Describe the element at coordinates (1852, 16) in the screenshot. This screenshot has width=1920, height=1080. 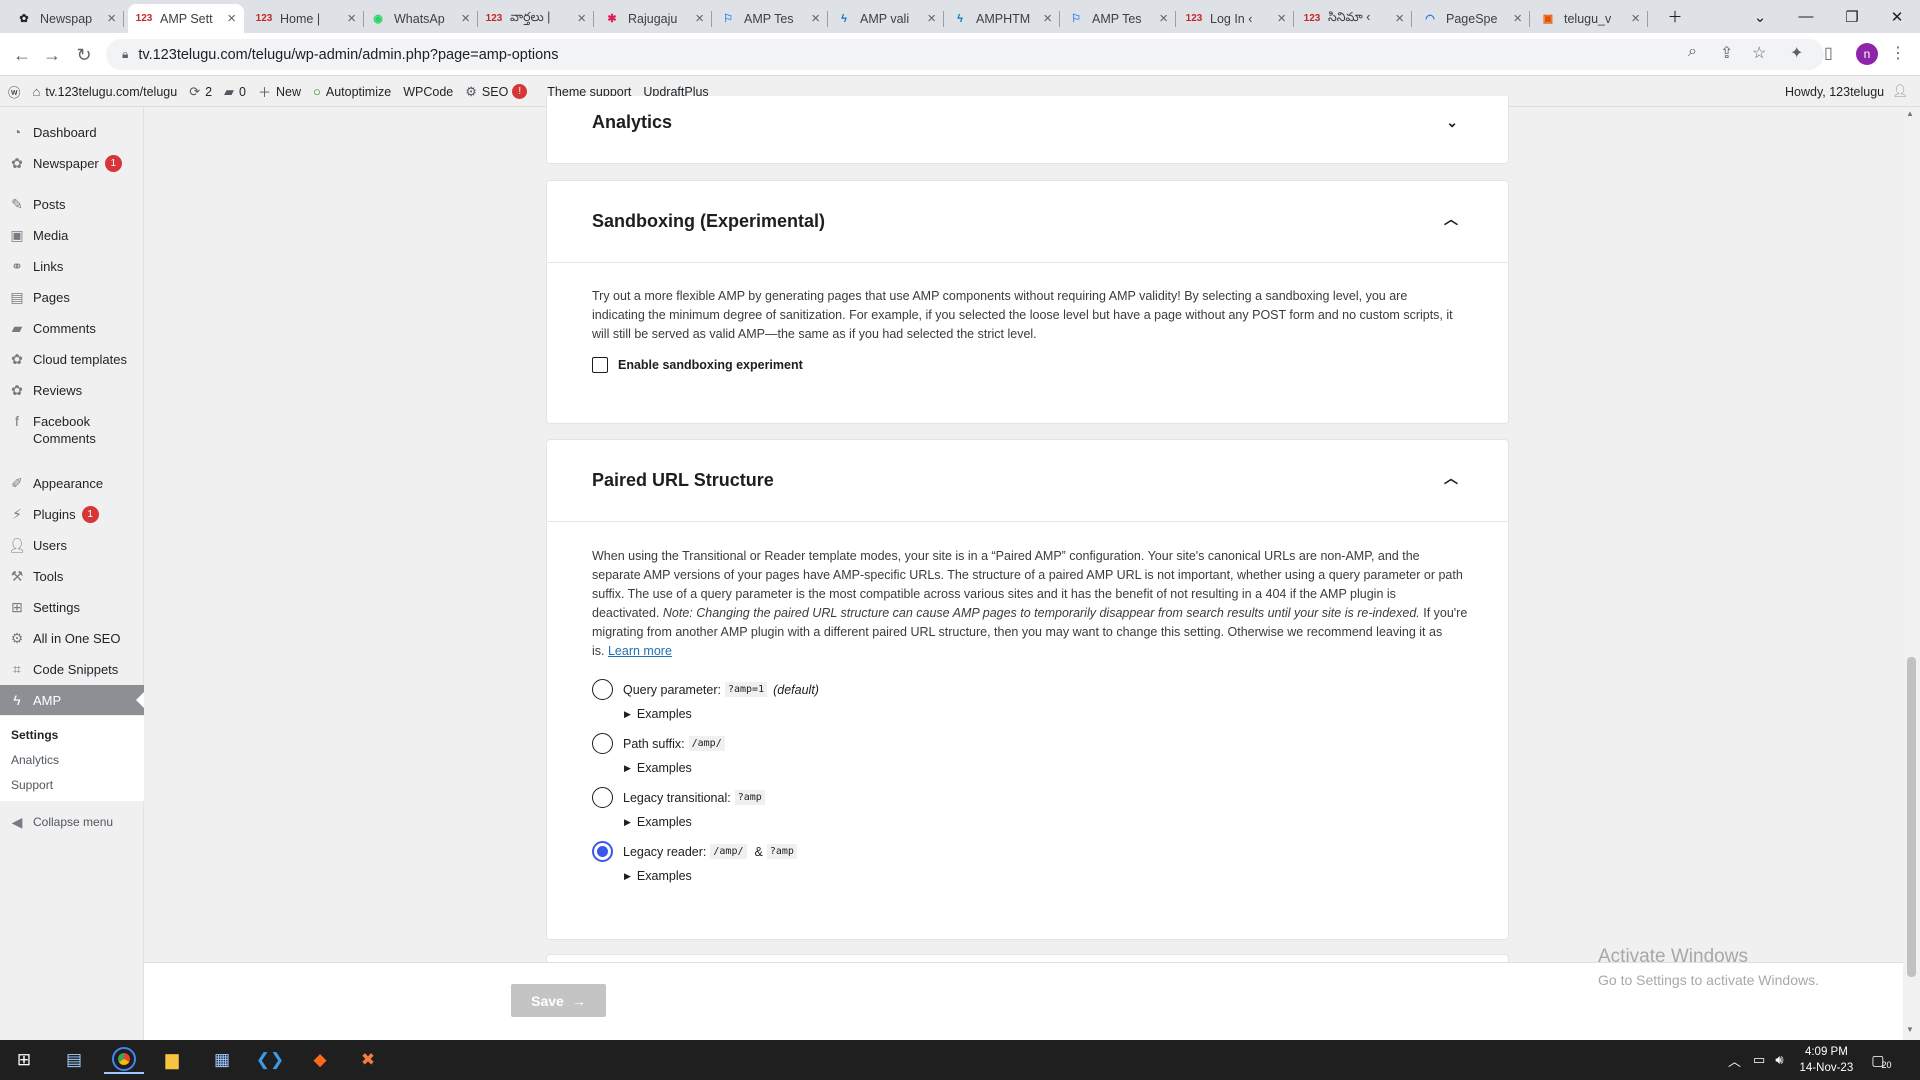
I see `maximize-button: ❐` at that location.